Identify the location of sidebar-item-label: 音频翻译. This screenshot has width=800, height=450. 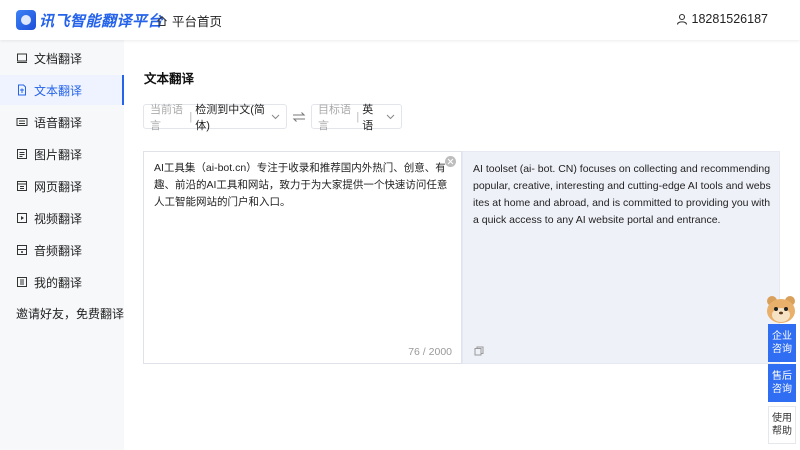
(58, 250).